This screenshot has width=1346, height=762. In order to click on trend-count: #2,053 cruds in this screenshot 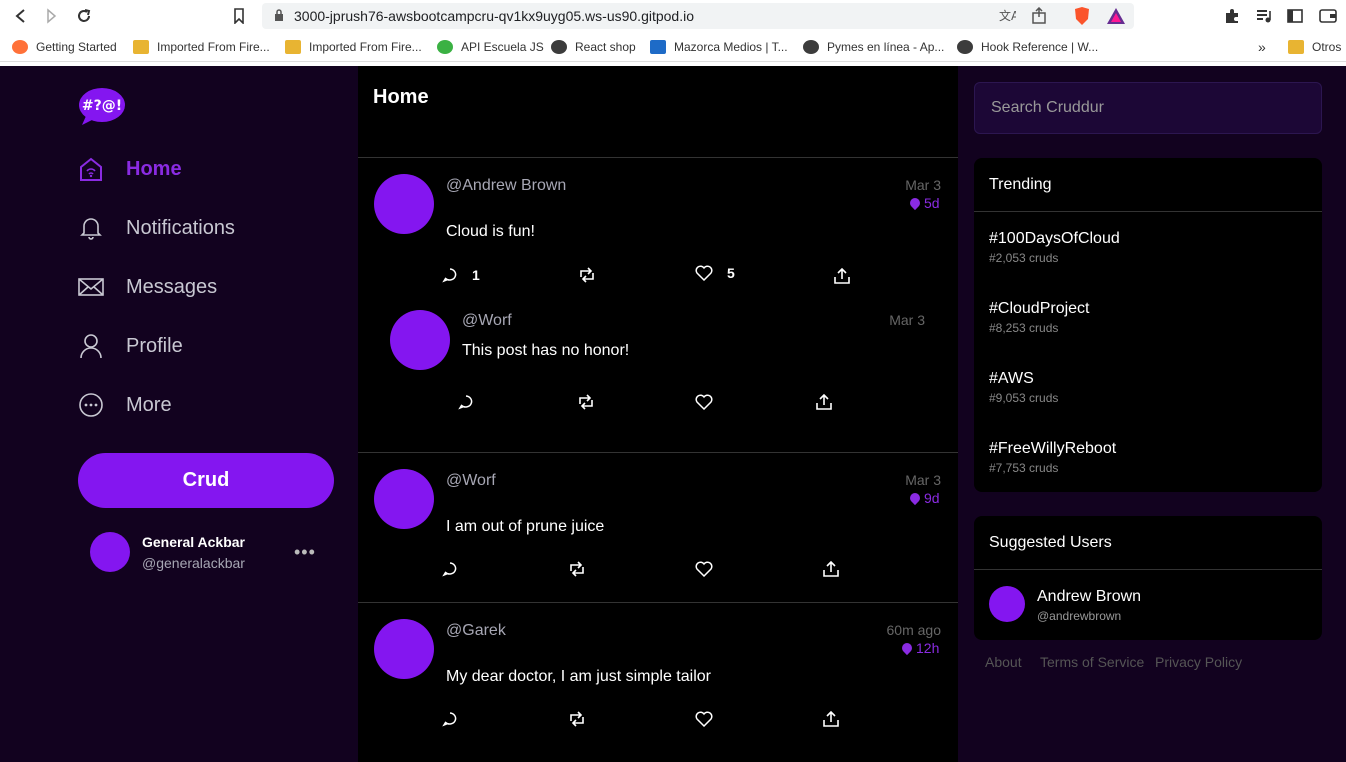, I will do `click(1024, 258)`.